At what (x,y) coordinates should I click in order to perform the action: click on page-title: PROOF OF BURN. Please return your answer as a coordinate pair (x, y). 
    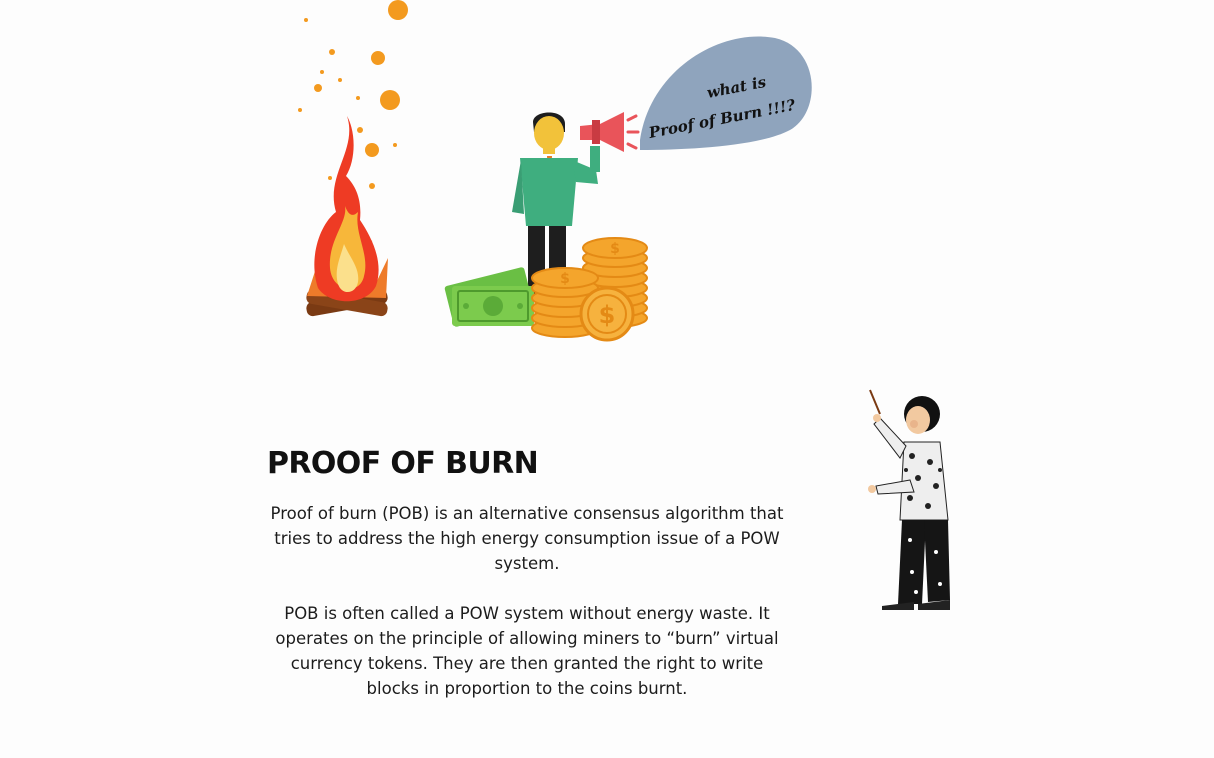
    Looking at the image, I should click on (403, 463).